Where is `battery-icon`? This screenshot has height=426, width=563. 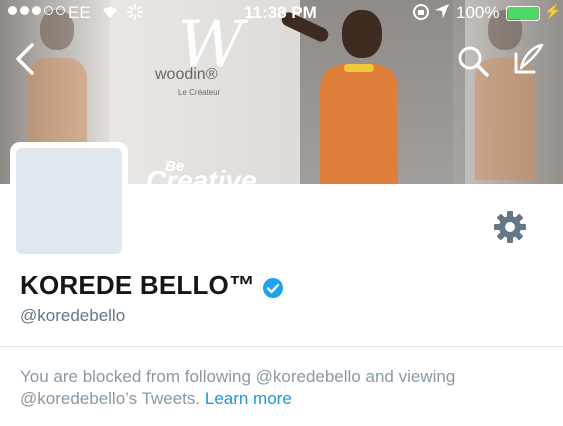
battery-icon is located at coordinates (523, 13).